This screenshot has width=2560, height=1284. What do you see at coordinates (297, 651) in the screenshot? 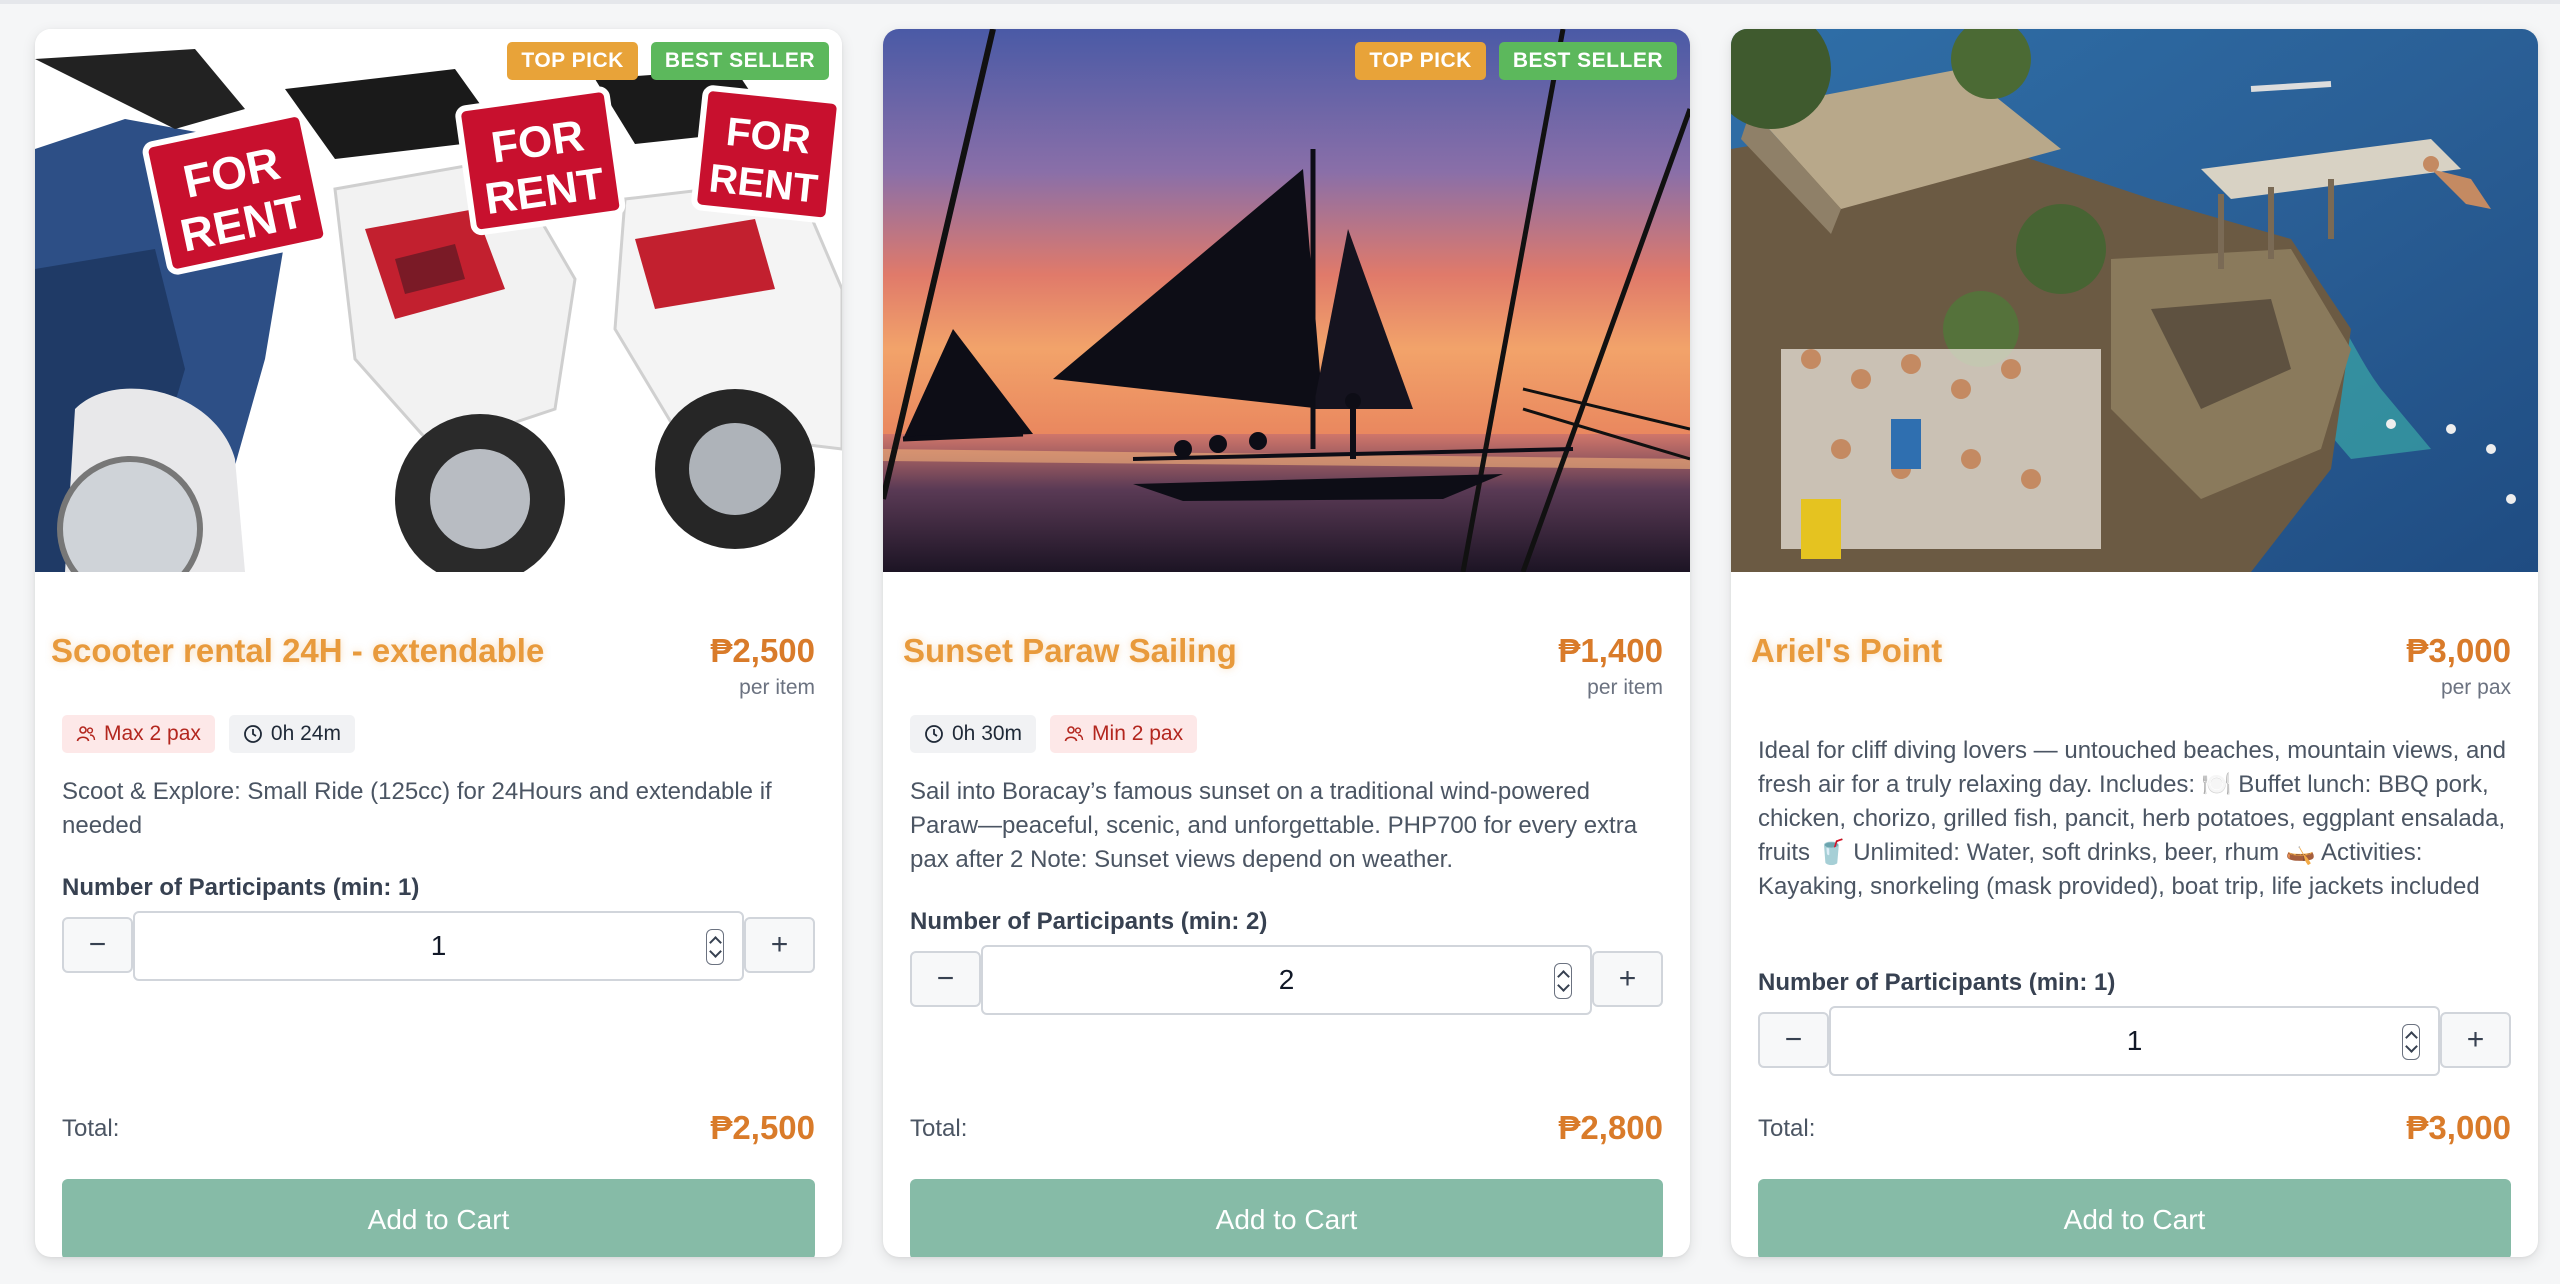
I see `product-title: Scooter rental 24H - extendable` at bounding box center [297, 651].